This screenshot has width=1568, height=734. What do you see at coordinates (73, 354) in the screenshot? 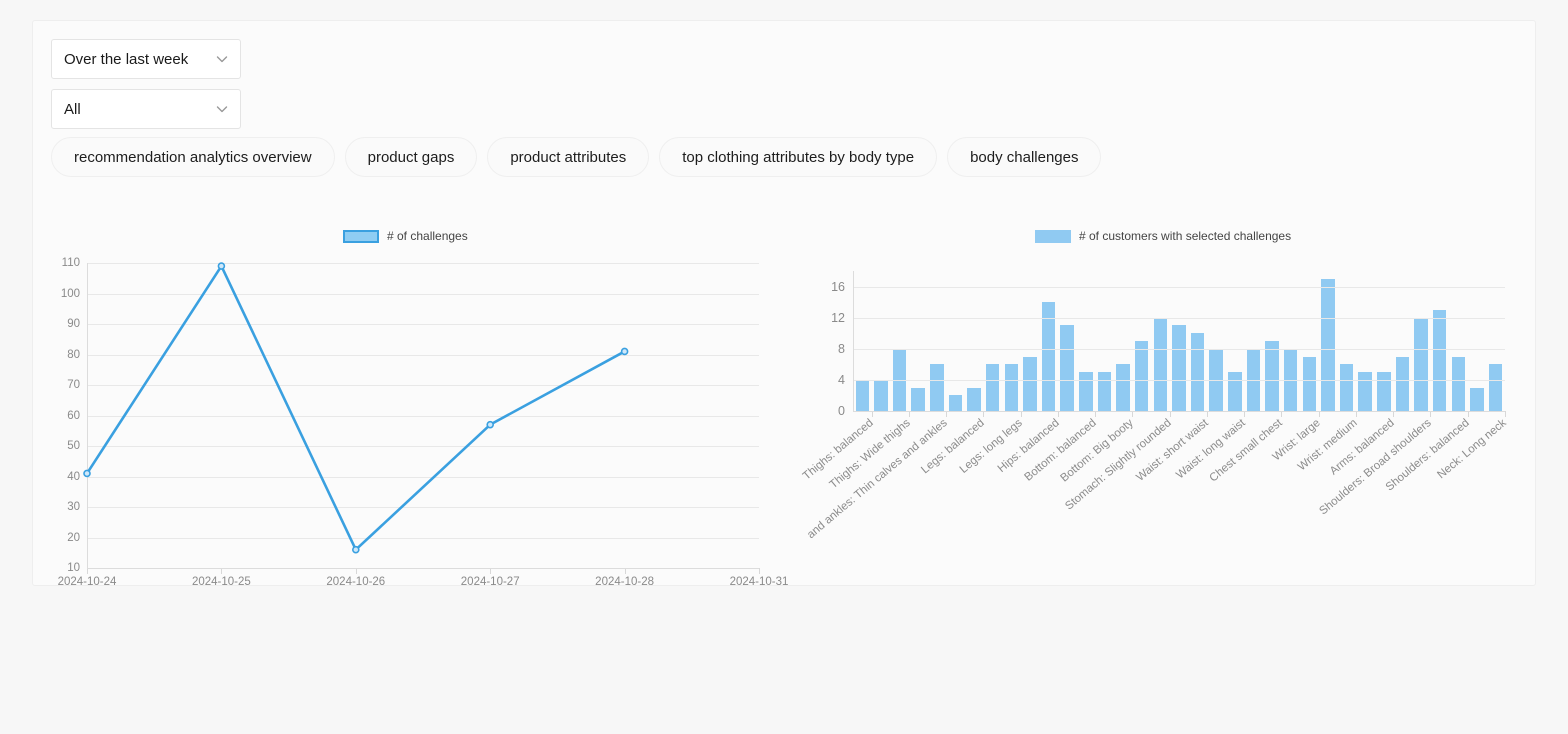
I see `y-axis-tick-label: 80` at bounding box center [73, 354].